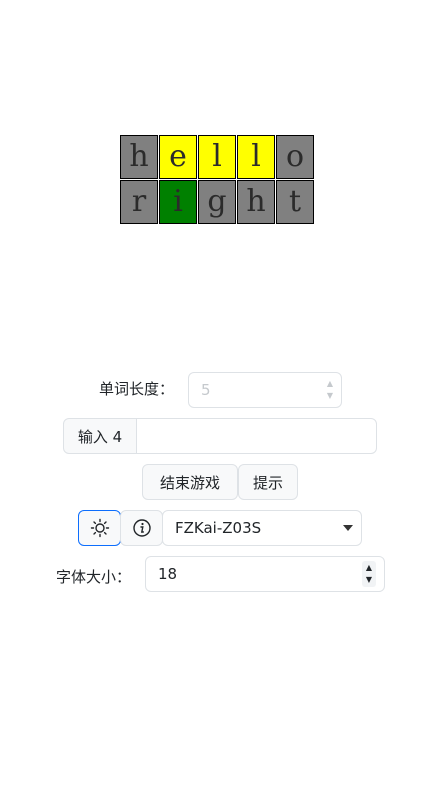 The image size is (440, 800). I want to click on info-icon, so click(141, 528).